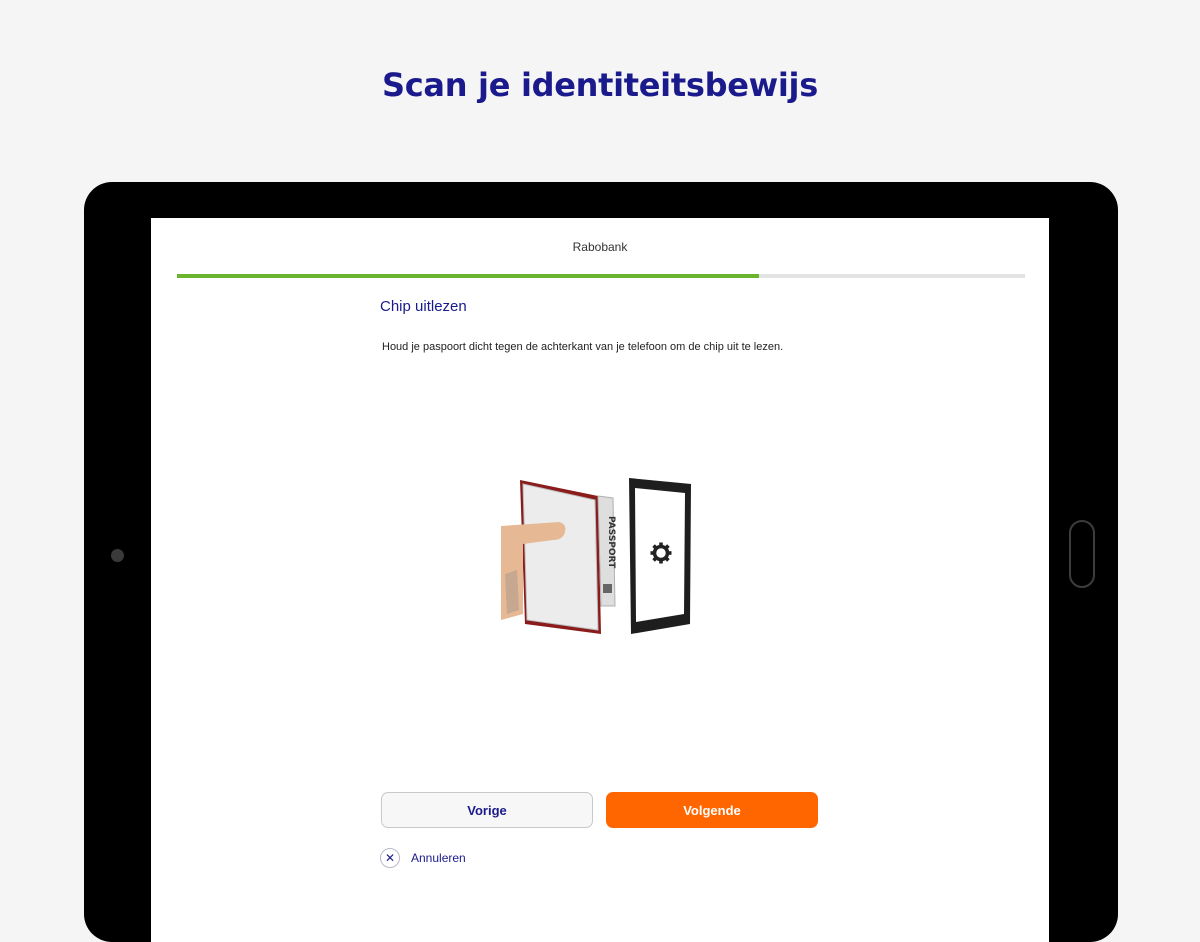 The image size is (1200, 942). Describe the element at coordinates (512, 592) in the screenshot. I see `hand-shadow` at that location.